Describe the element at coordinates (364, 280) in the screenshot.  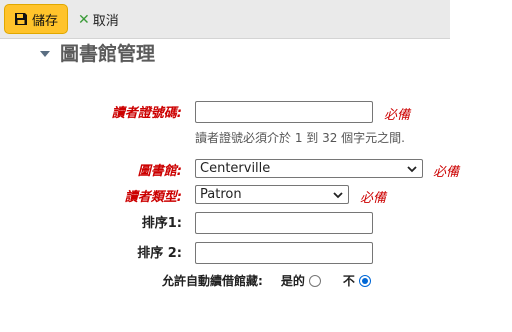
I see `autorenew-no-radio` at that location.